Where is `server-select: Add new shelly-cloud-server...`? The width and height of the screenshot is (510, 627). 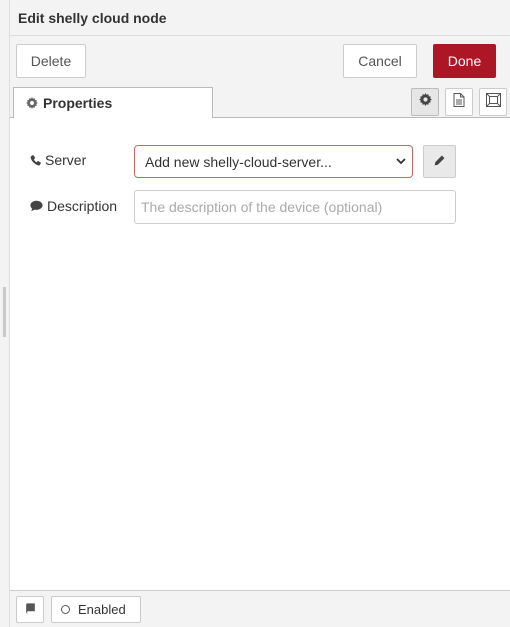 server-select: Add new shelly-cloud-server... is located at coordinates (273, 161).